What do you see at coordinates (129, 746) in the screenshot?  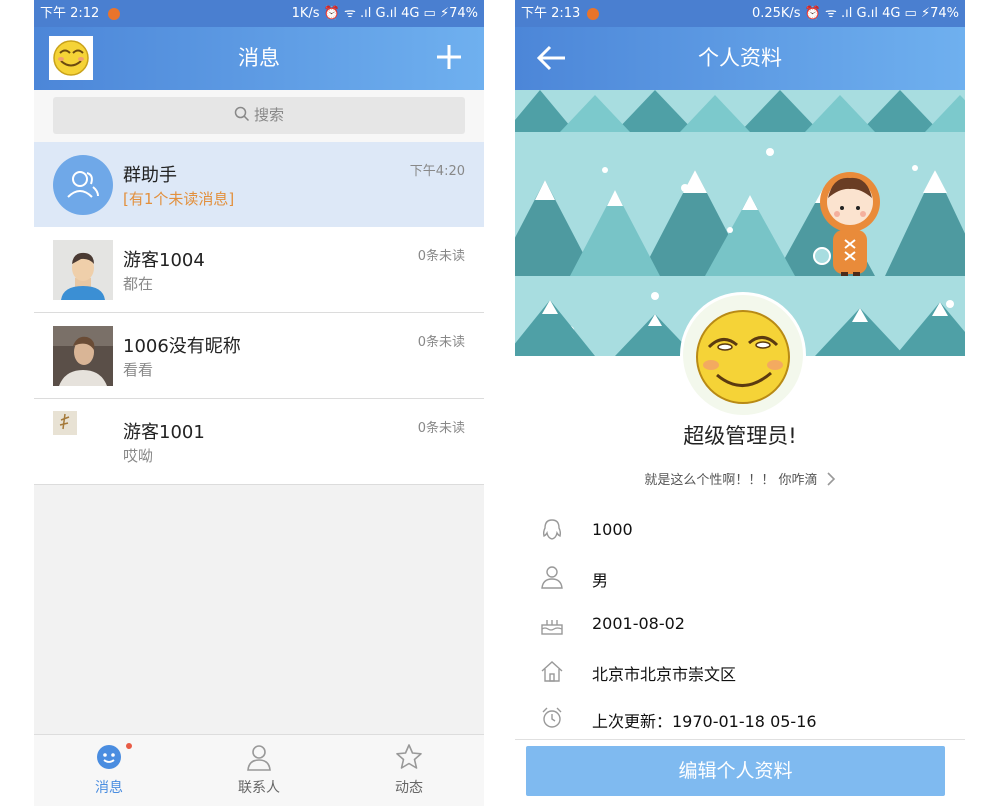 I see `unread-dot` at bounding box center [129, 746].